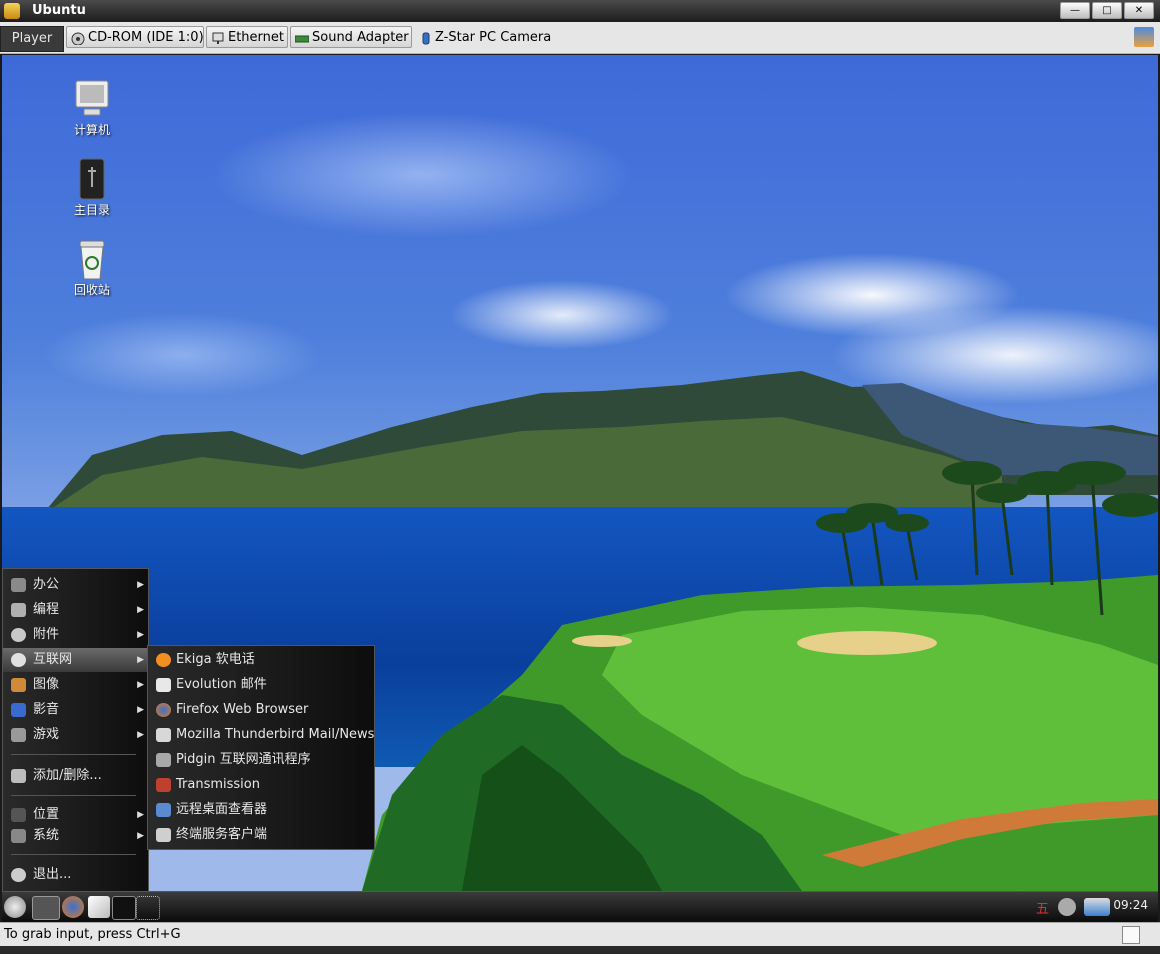 This screenshot has width=1160, height=954. What do you see at coordinates (46, 709) in the screenshot?
I see `menu-item-label: 影音` at bounding box center [46, 709].